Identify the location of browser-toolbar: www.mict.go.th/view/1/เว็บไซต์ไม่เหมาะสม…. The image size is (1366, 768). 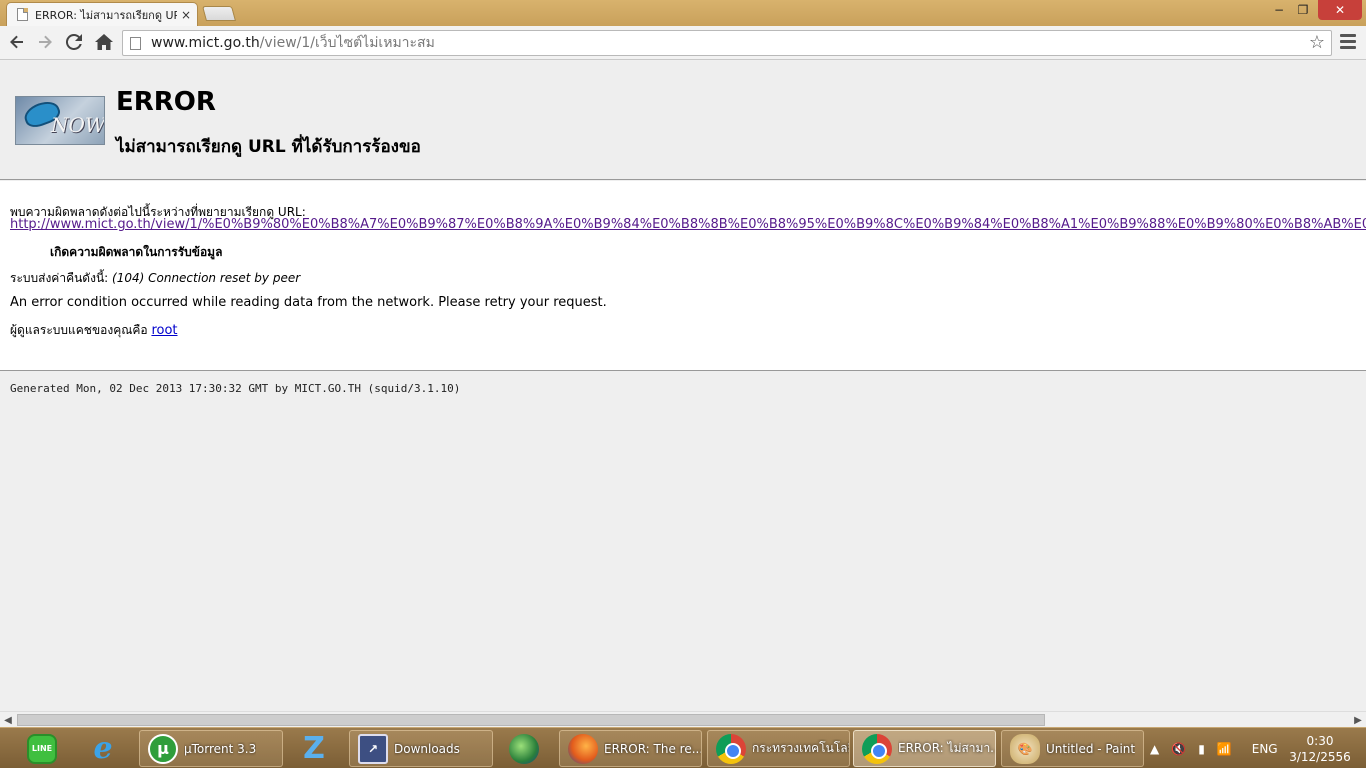
(683, 43).